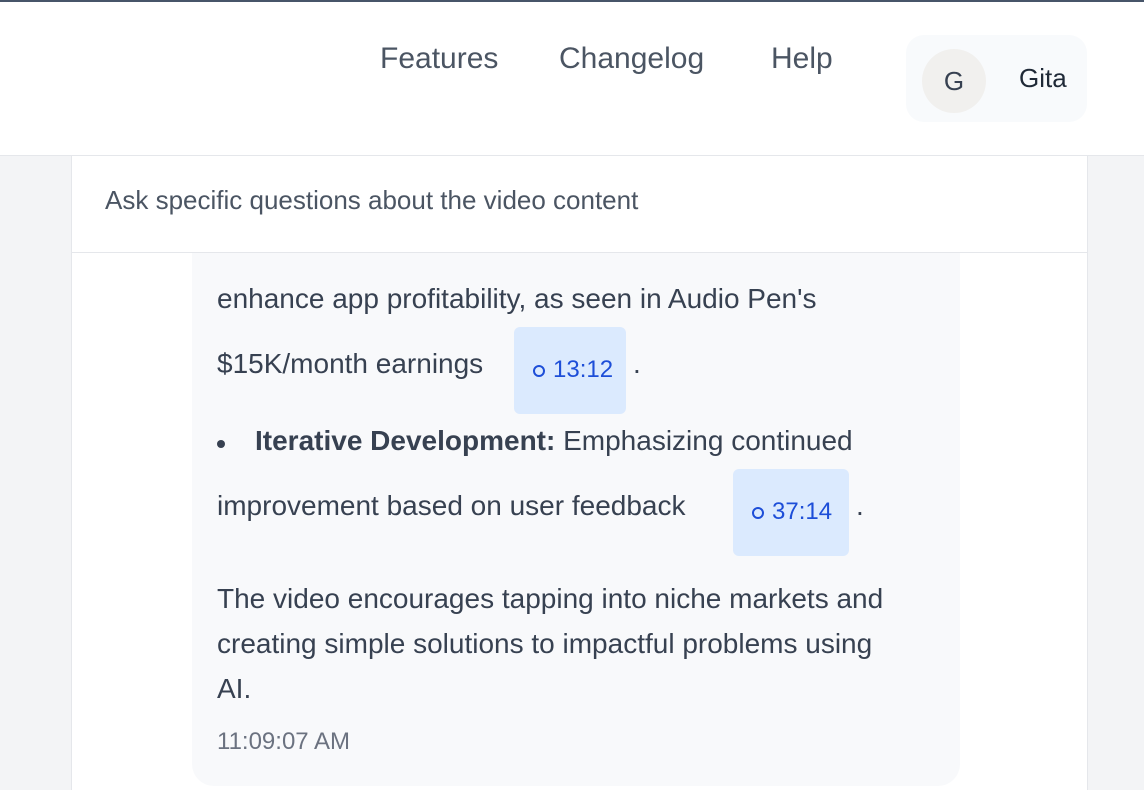 Image resolution: width=1144 pixels, height=790 pixels. I want to click on nav-link-changelog: Changelog, so click(631, 59).